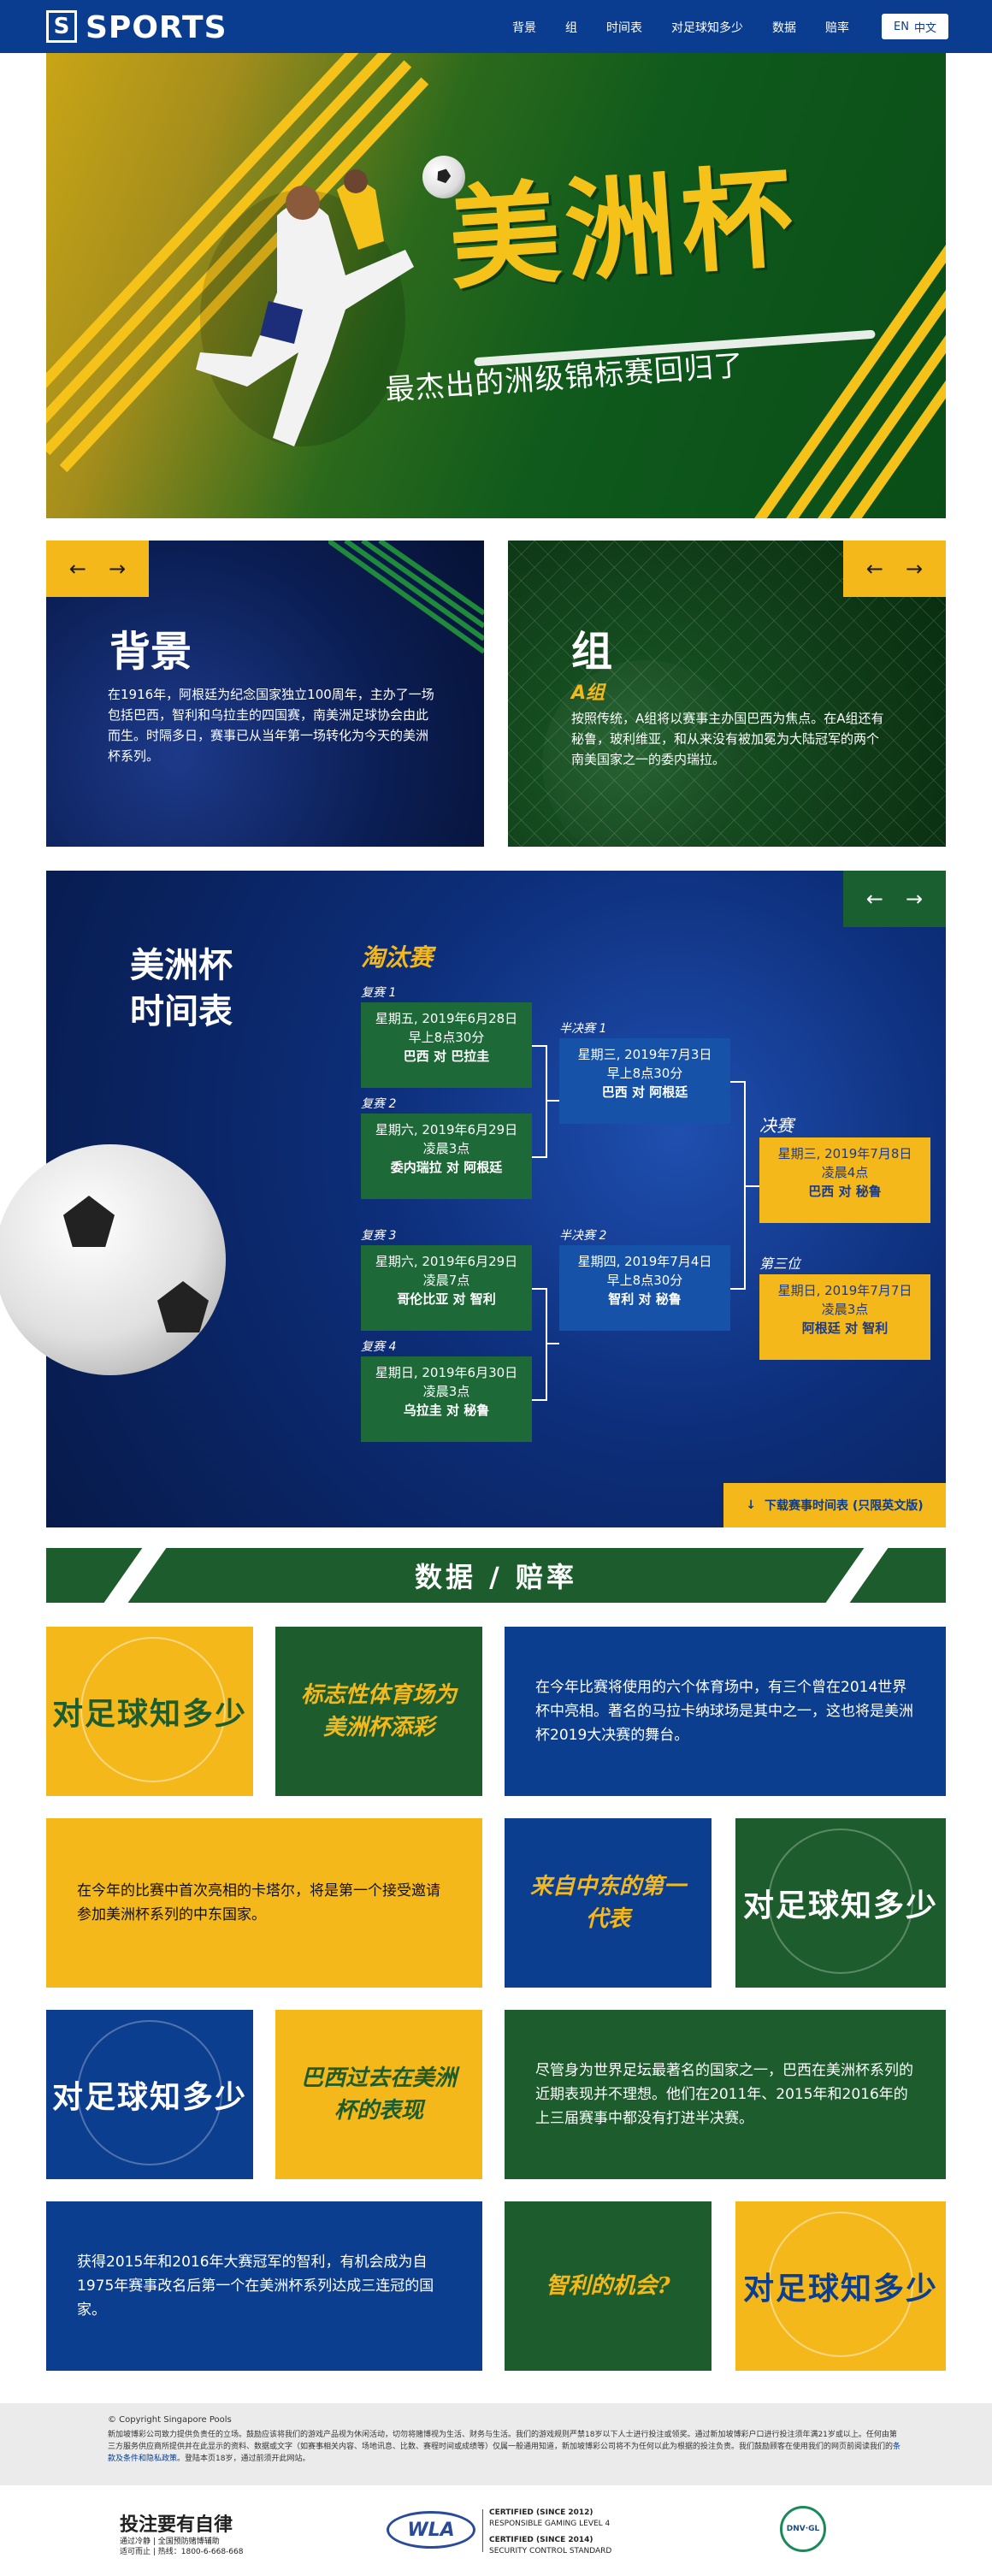 This screenshot has width=992, height=2576. I want to click on nav-links: 背景 组 时间表 对足球知多少 数据 赔率, so click(681, 27).